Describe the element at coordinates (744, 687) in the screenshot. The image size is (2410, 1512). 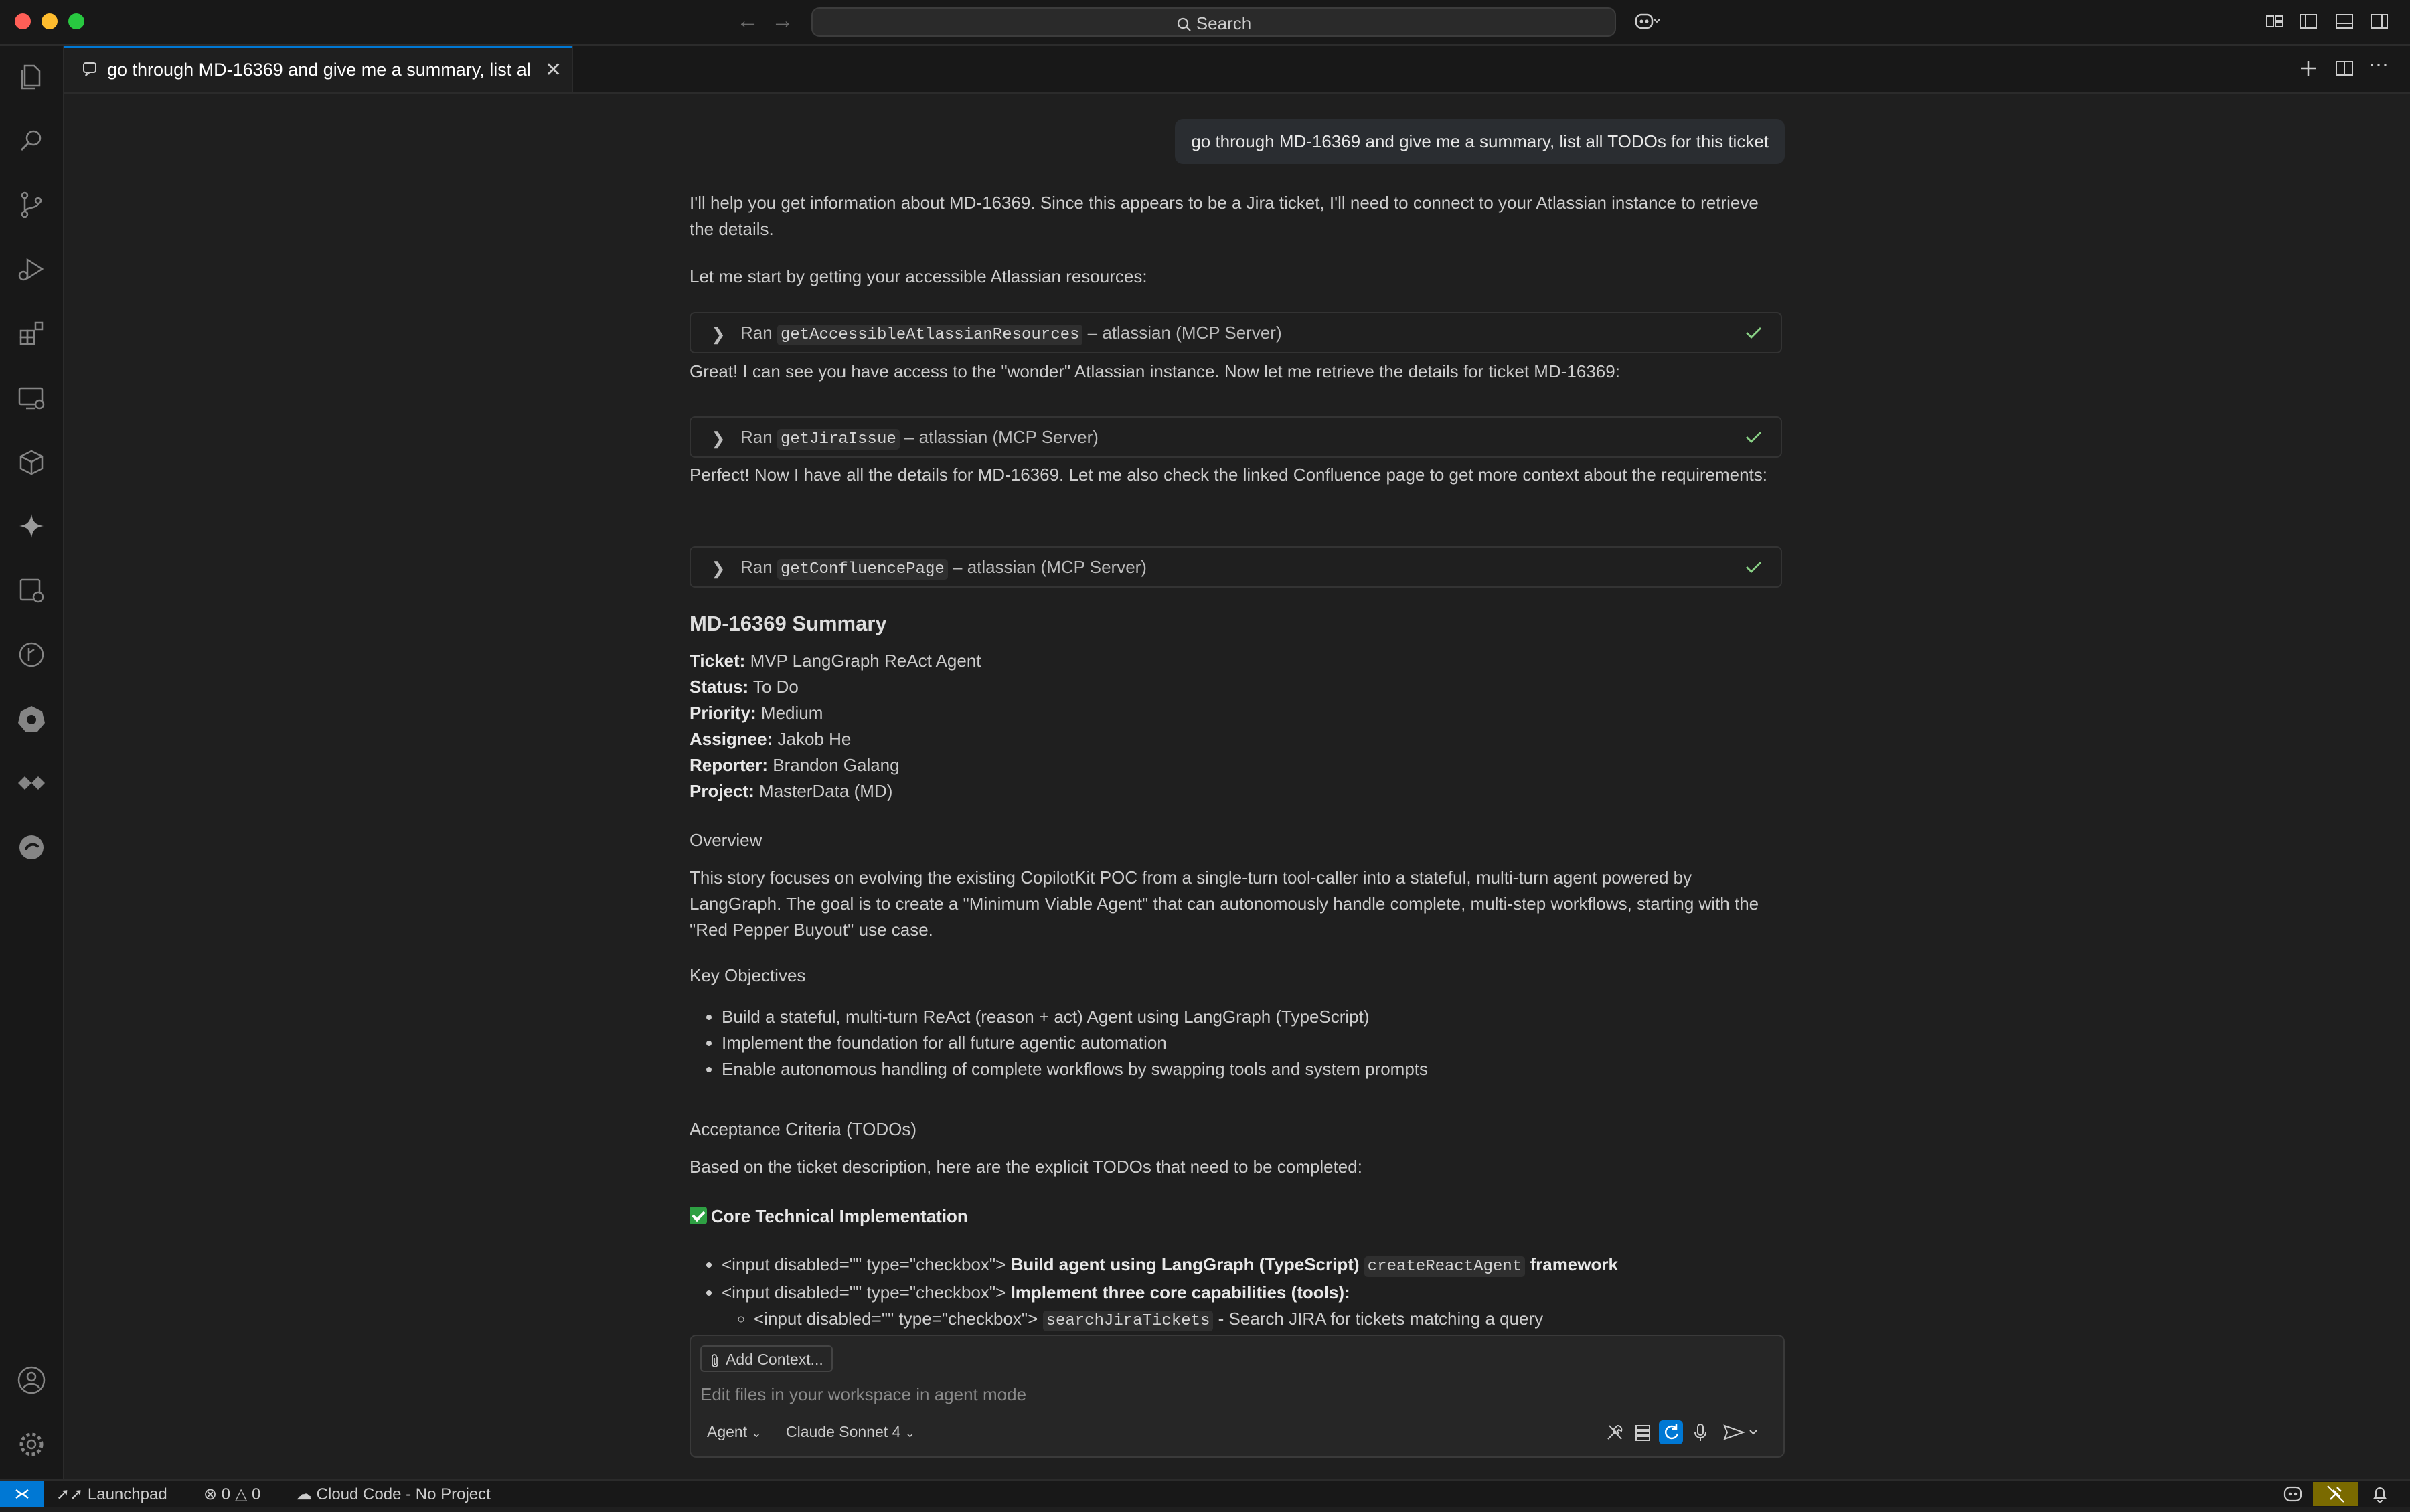
I see `field-status: Status: To Do` at that location.